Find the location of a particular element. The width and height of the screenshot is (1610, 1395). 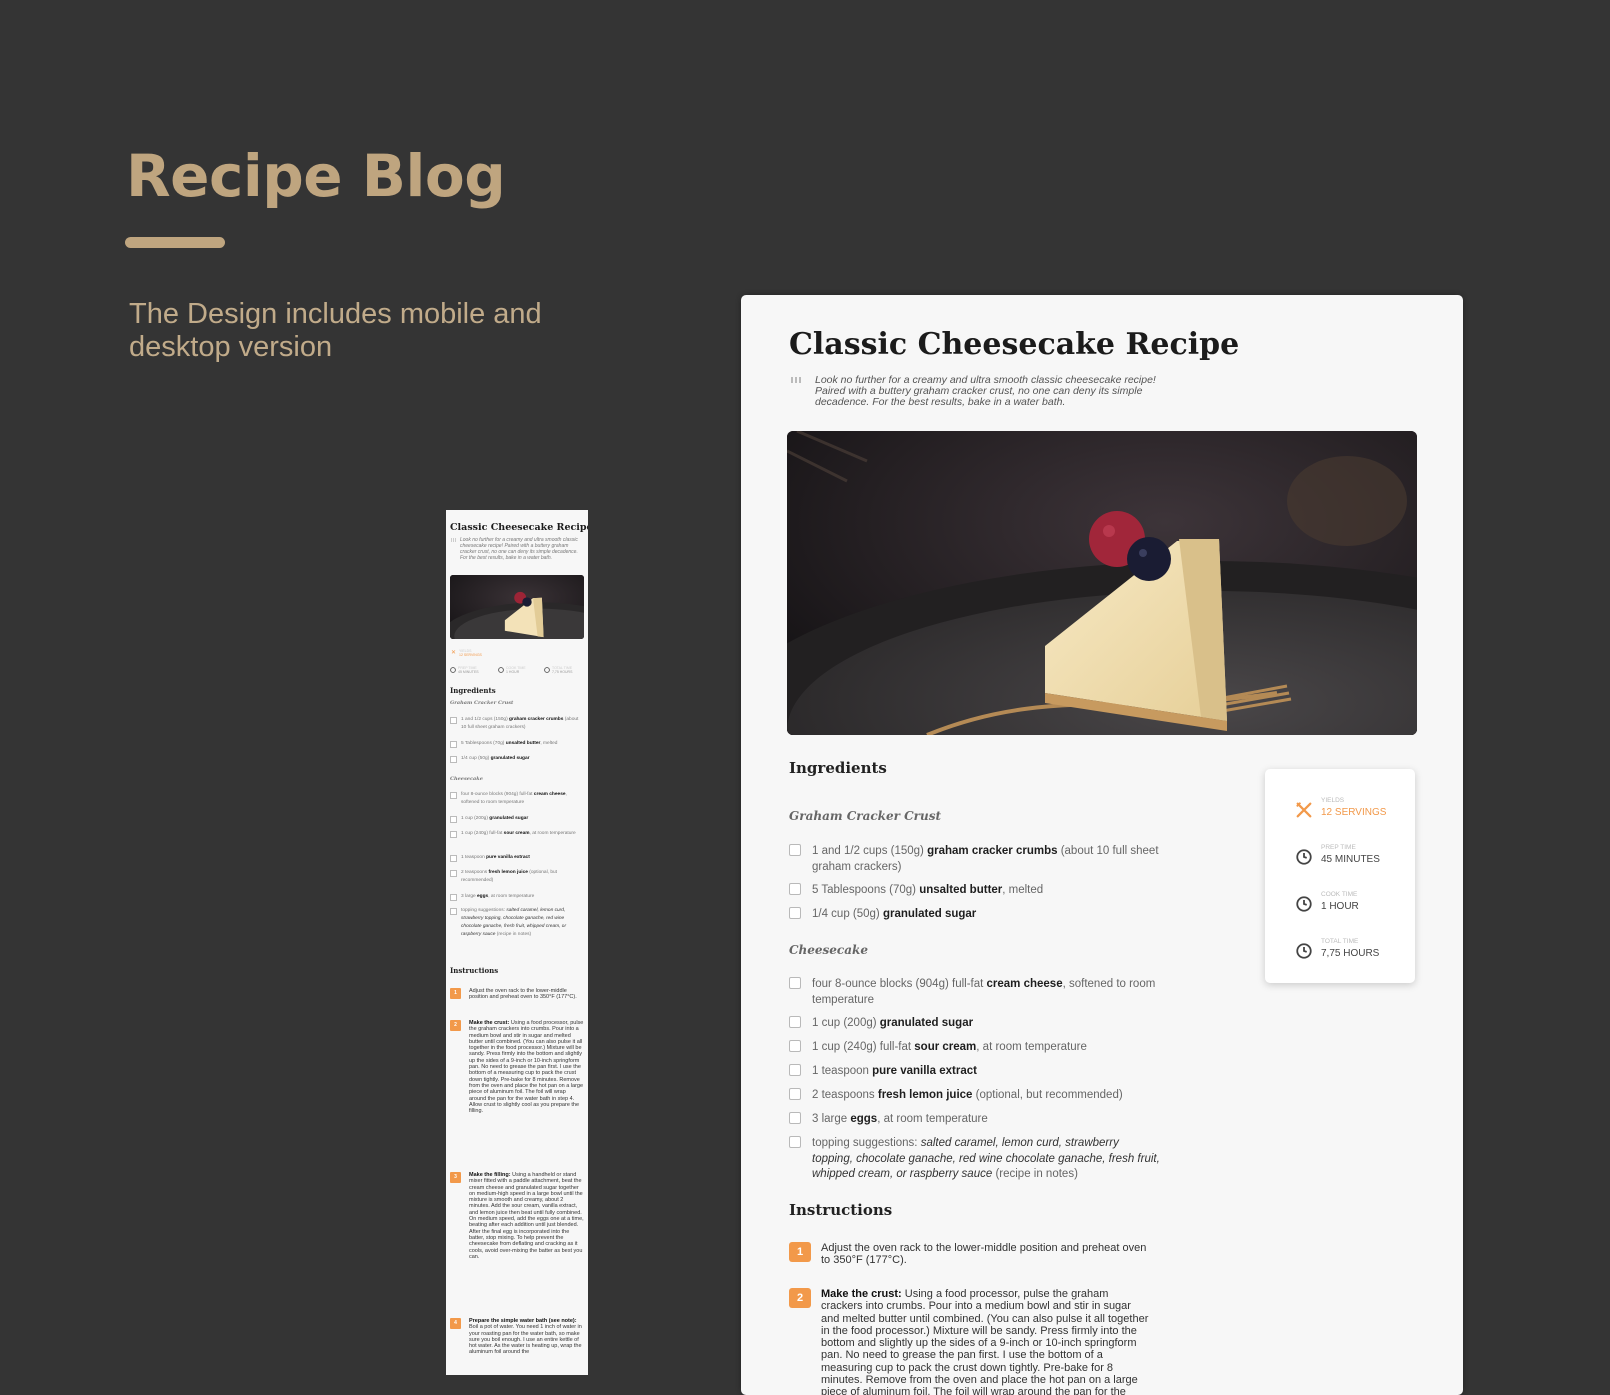

showcase-title: Recipe Blog is located at coordinates (316, 176).